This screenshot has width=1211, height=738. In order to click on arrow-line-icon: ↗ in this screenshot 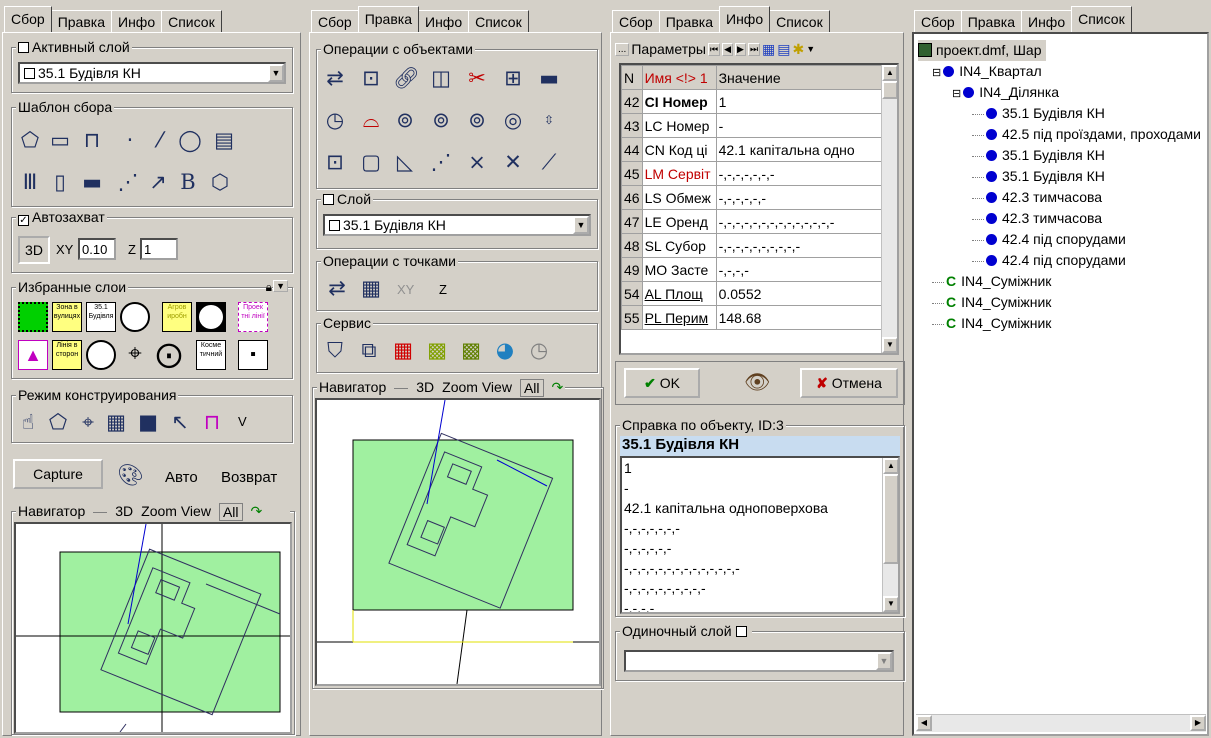, I will do `click(158, 182)`.